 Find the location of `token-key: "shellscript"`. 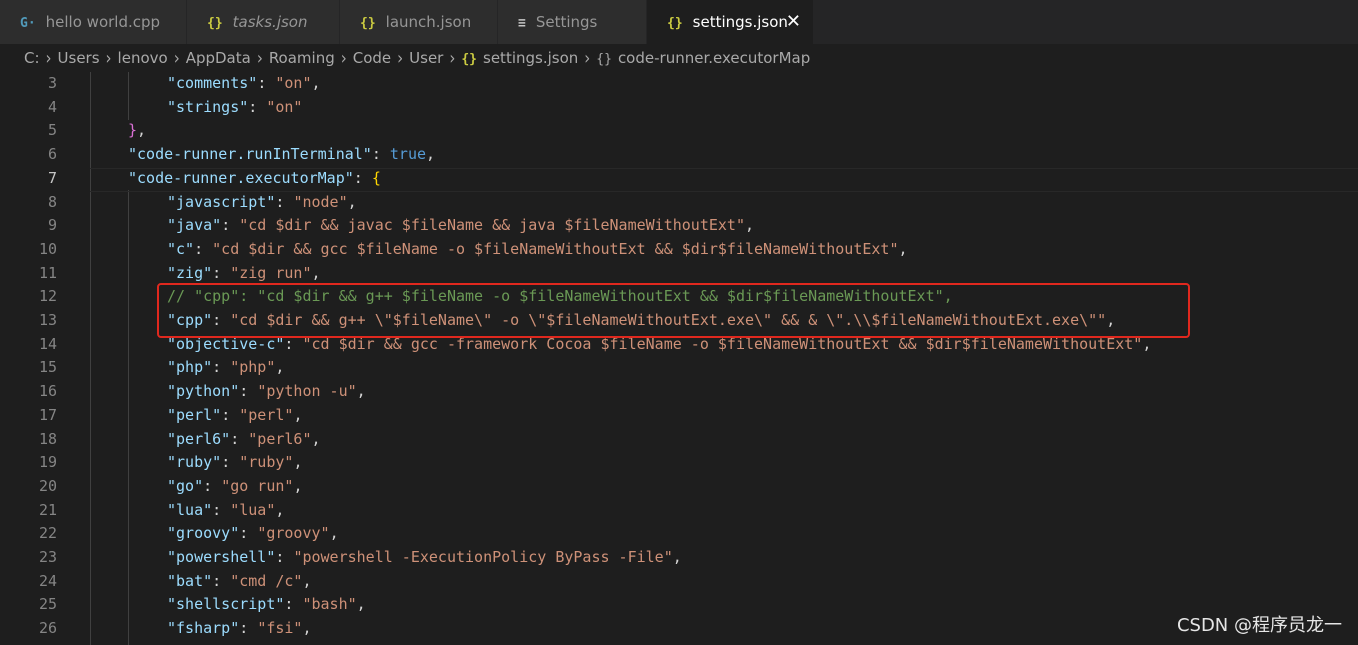

token-key: "shellscript" is located at coordinates (226, 604).